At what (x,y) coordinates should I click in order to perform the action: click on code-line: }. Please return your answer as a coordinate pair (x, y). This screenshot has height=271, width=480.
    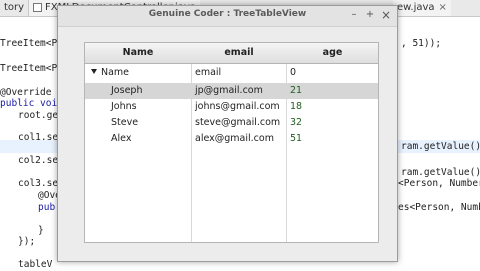
    Looking at the image, I should click on (41, 230).